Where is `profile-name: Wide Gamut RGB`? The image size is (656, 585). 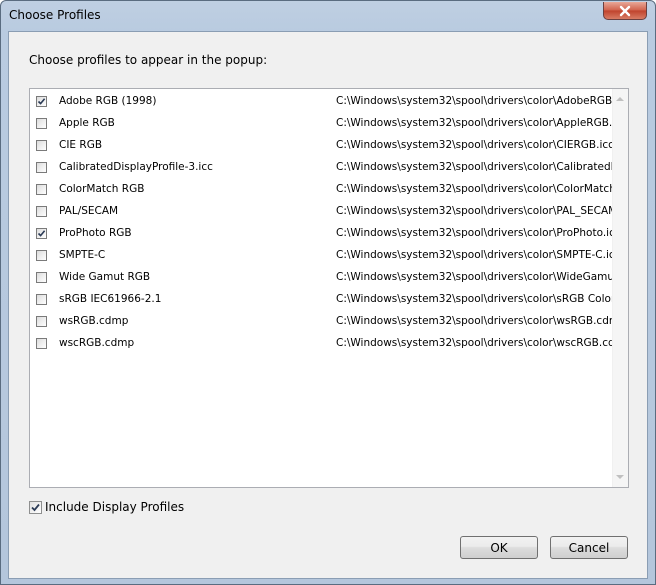 profile-name: Wide Gamut RGB is located at coordinates (105, 277).